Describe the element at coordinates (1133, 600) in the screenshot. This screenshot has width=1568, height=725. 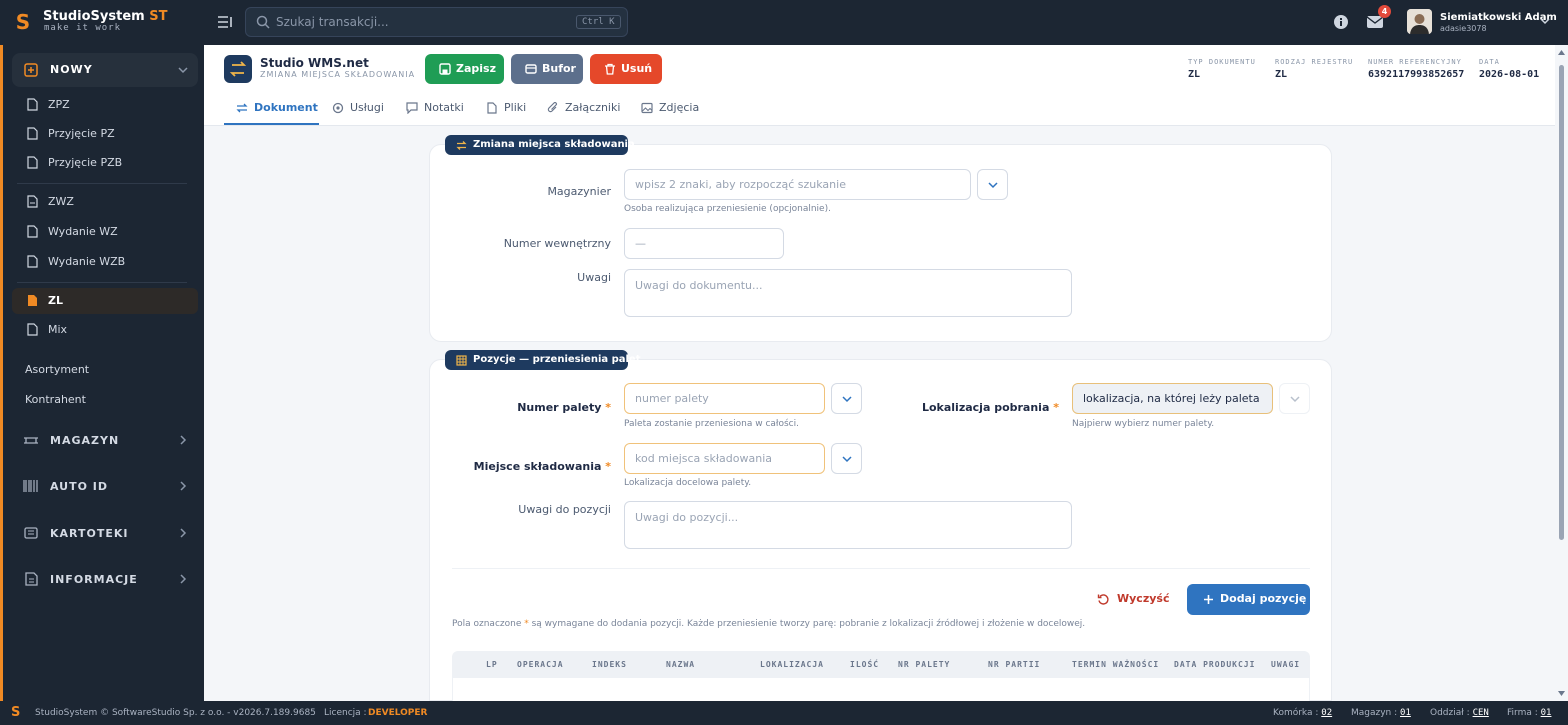
I see `clear-button: Wyczyść` at that location.